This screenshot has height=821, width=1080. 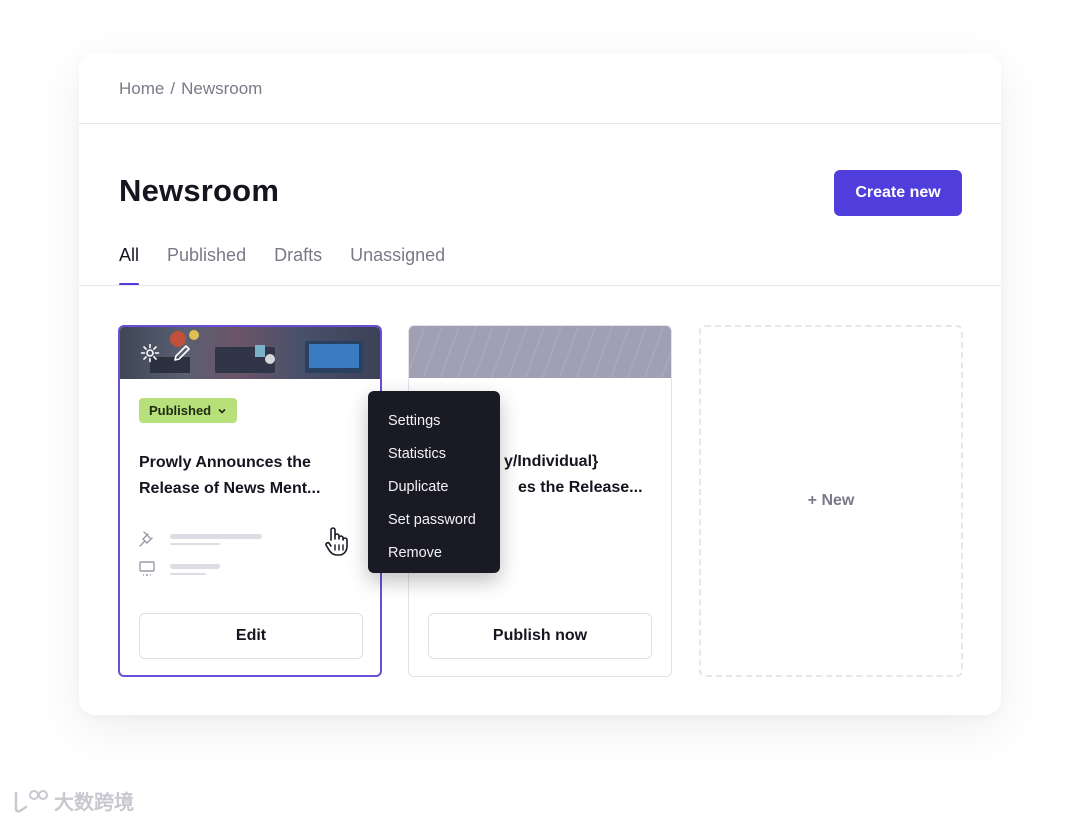 What do you see at coordinates (200, 539) in the screenshot?
I see `meta-row-pinned` at bounding box center [200, 539].